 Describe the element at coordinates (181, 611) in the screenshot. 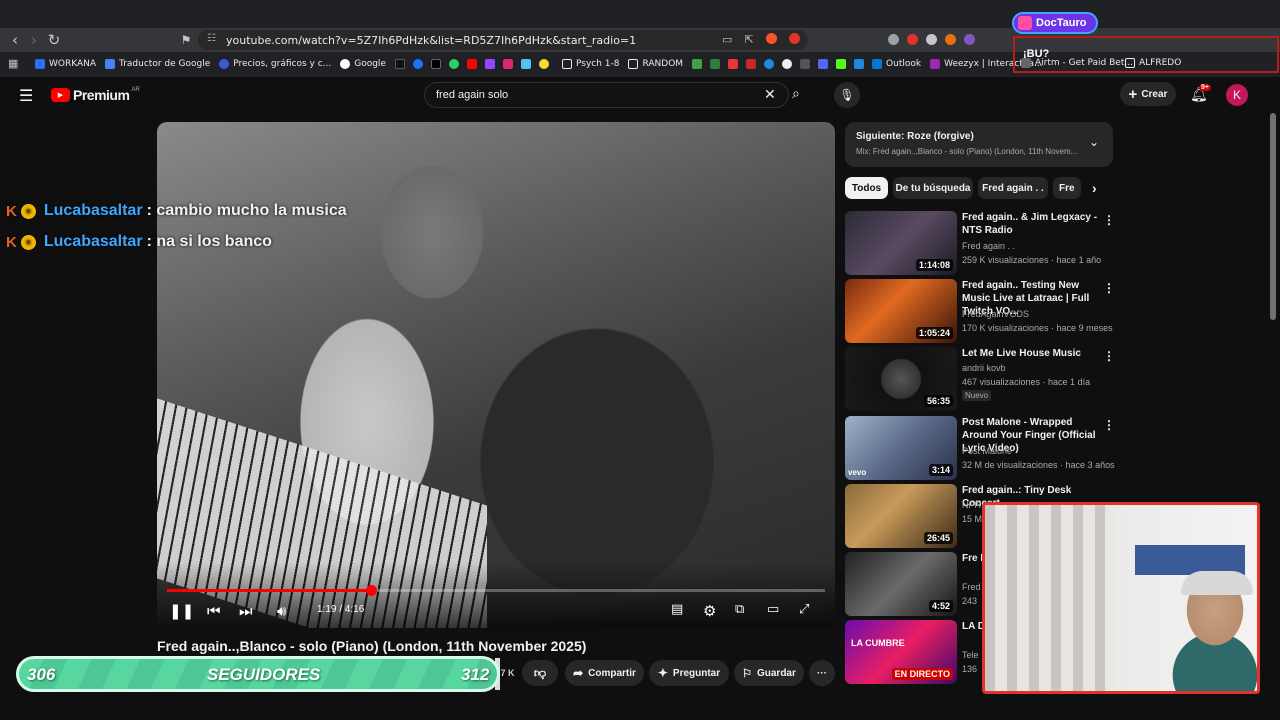

I see `pause-icon: ❚❚` at that location.